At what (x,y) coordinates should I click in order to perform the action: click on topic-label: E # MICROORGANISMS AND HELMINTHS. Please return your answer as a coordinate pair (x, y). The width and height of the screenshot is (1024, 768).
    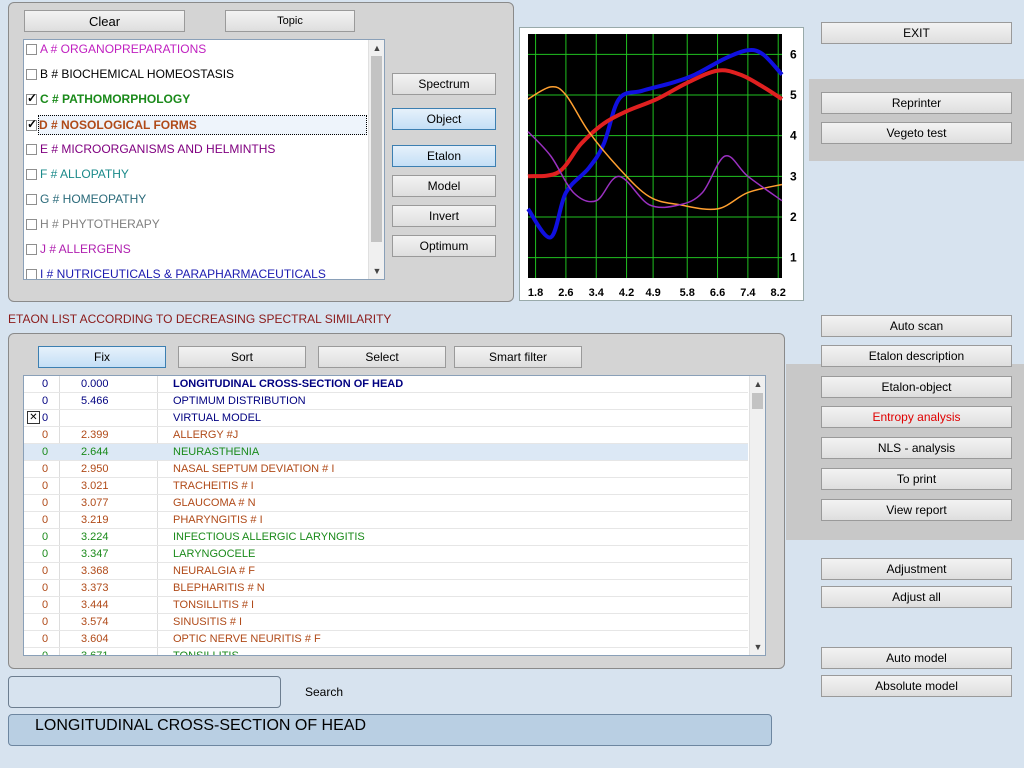
    Looking at the image, I should click on (158, 149).